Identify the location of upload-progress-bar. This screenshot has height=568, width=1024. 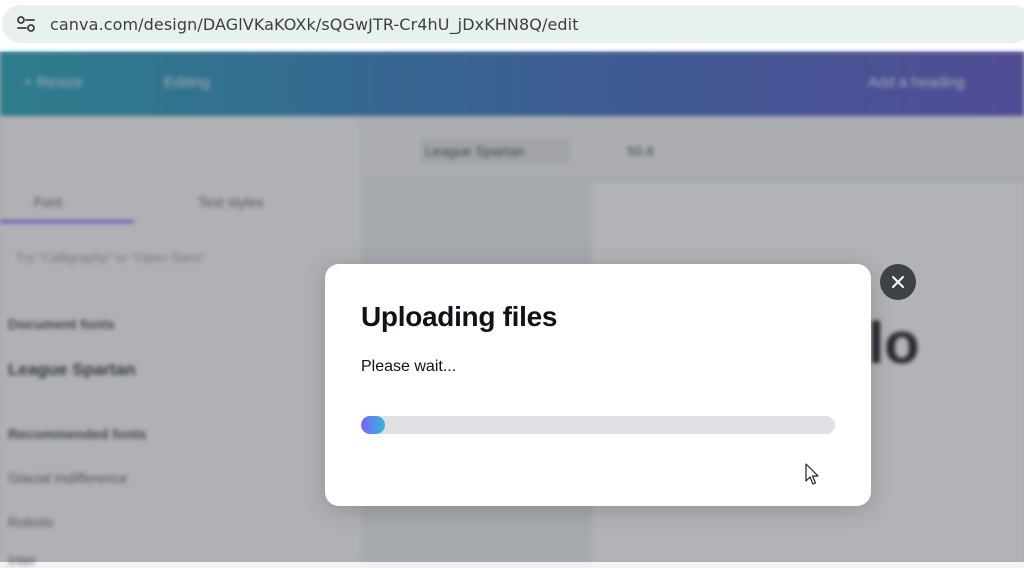
(598, 425).